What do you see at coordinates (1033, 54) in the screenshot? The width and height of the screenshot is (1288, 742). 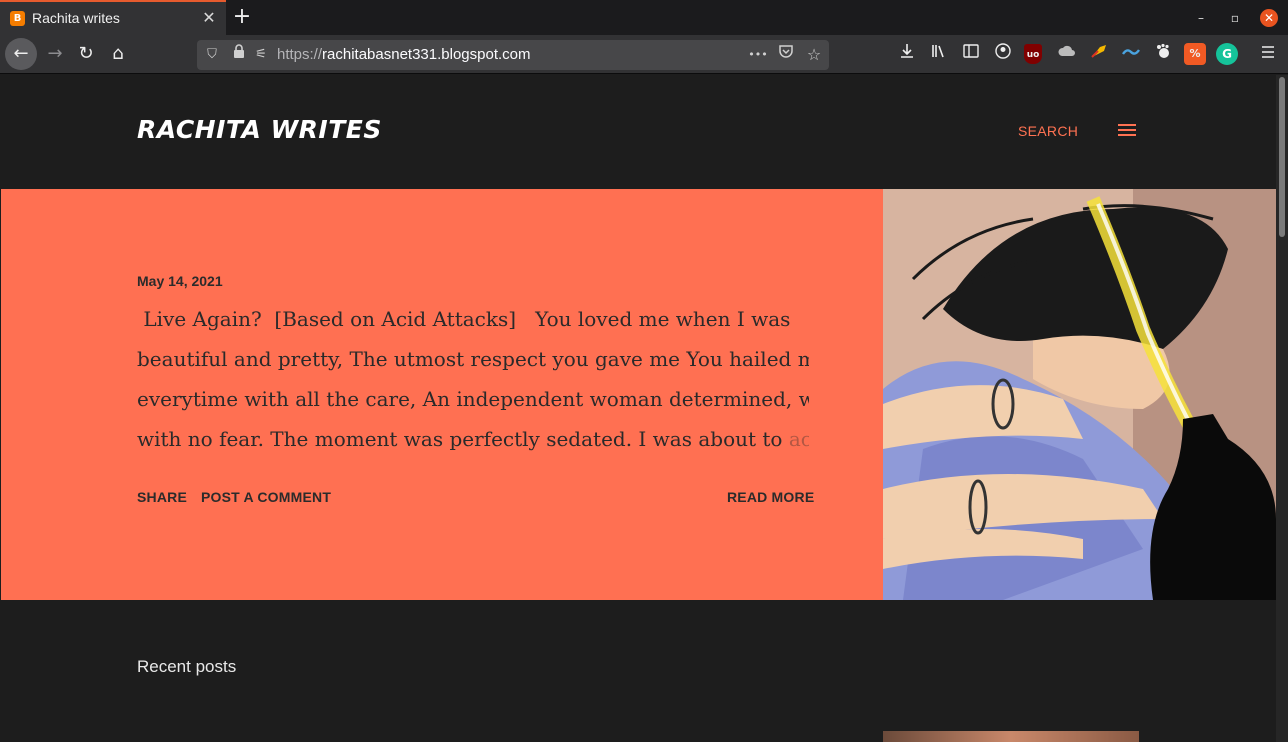 I see `ublock-origin-icon: uo` at bounding box center [1033, 54].